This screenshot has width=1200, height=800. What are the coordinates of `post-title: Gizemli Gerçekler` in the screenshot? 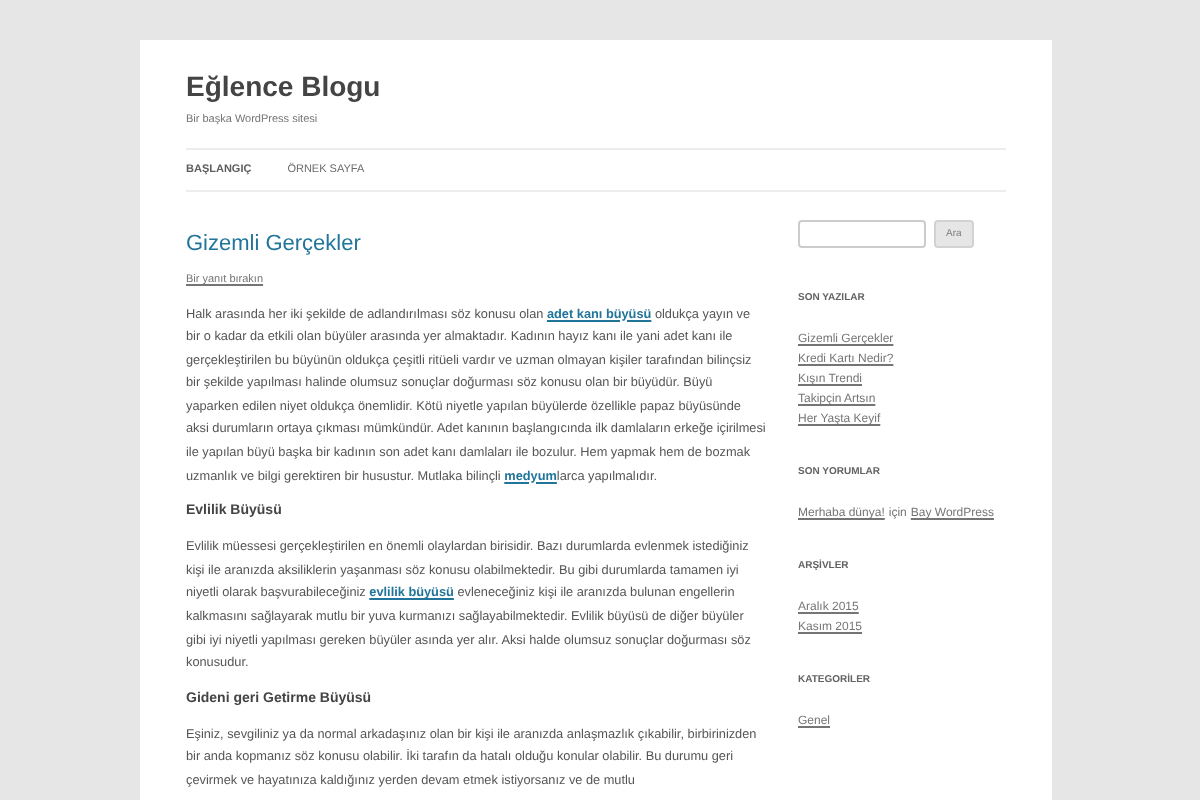 It's located at (476, 244).